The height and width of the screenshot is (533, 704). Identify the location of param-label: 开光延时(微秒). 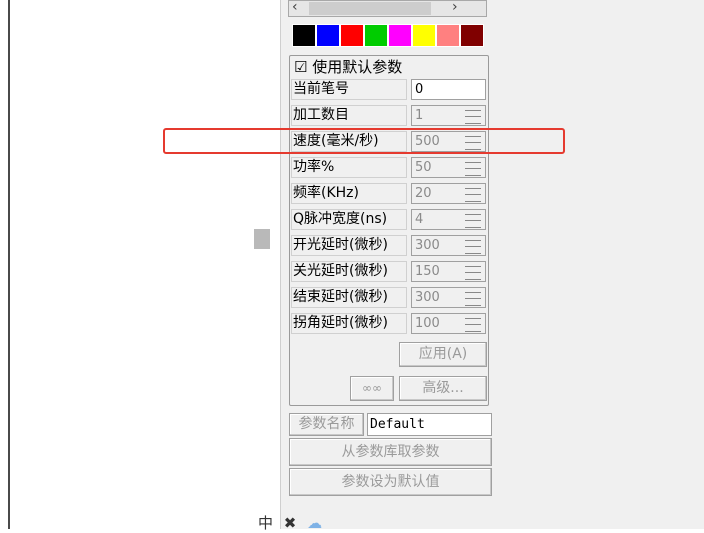
(349, 245).